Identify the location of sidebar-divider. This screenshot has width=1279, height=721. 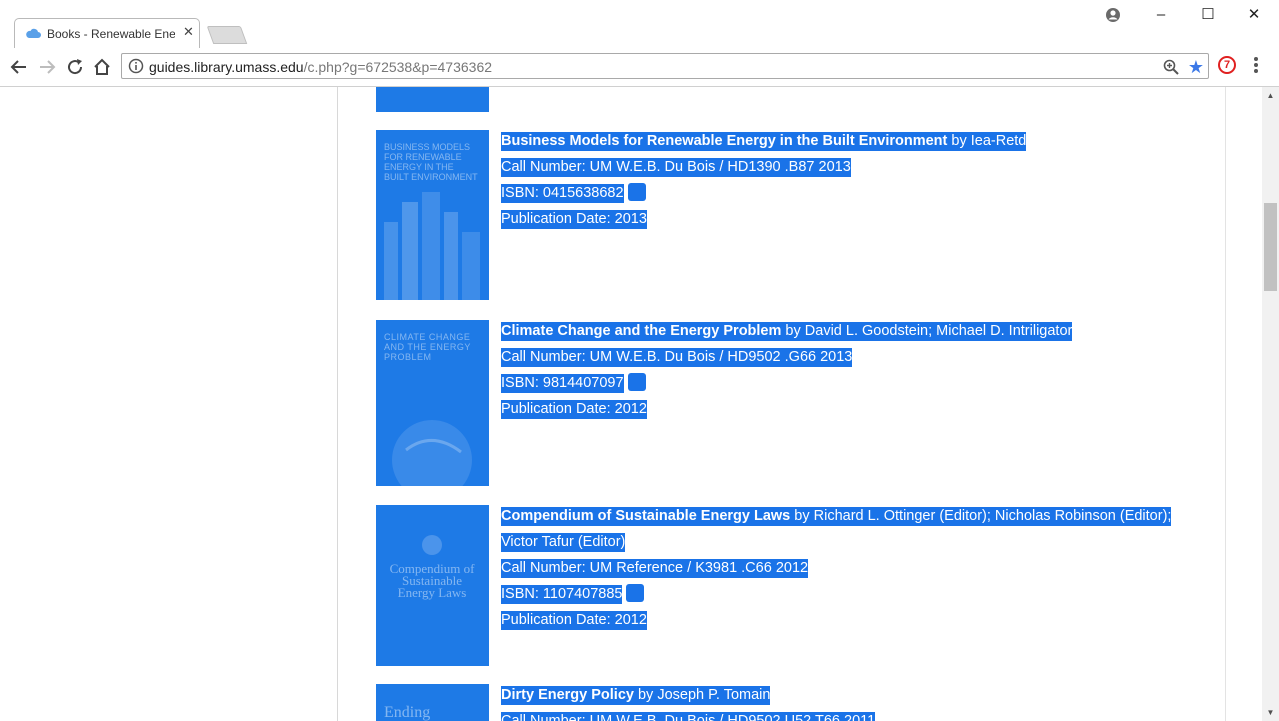
(337, 404).